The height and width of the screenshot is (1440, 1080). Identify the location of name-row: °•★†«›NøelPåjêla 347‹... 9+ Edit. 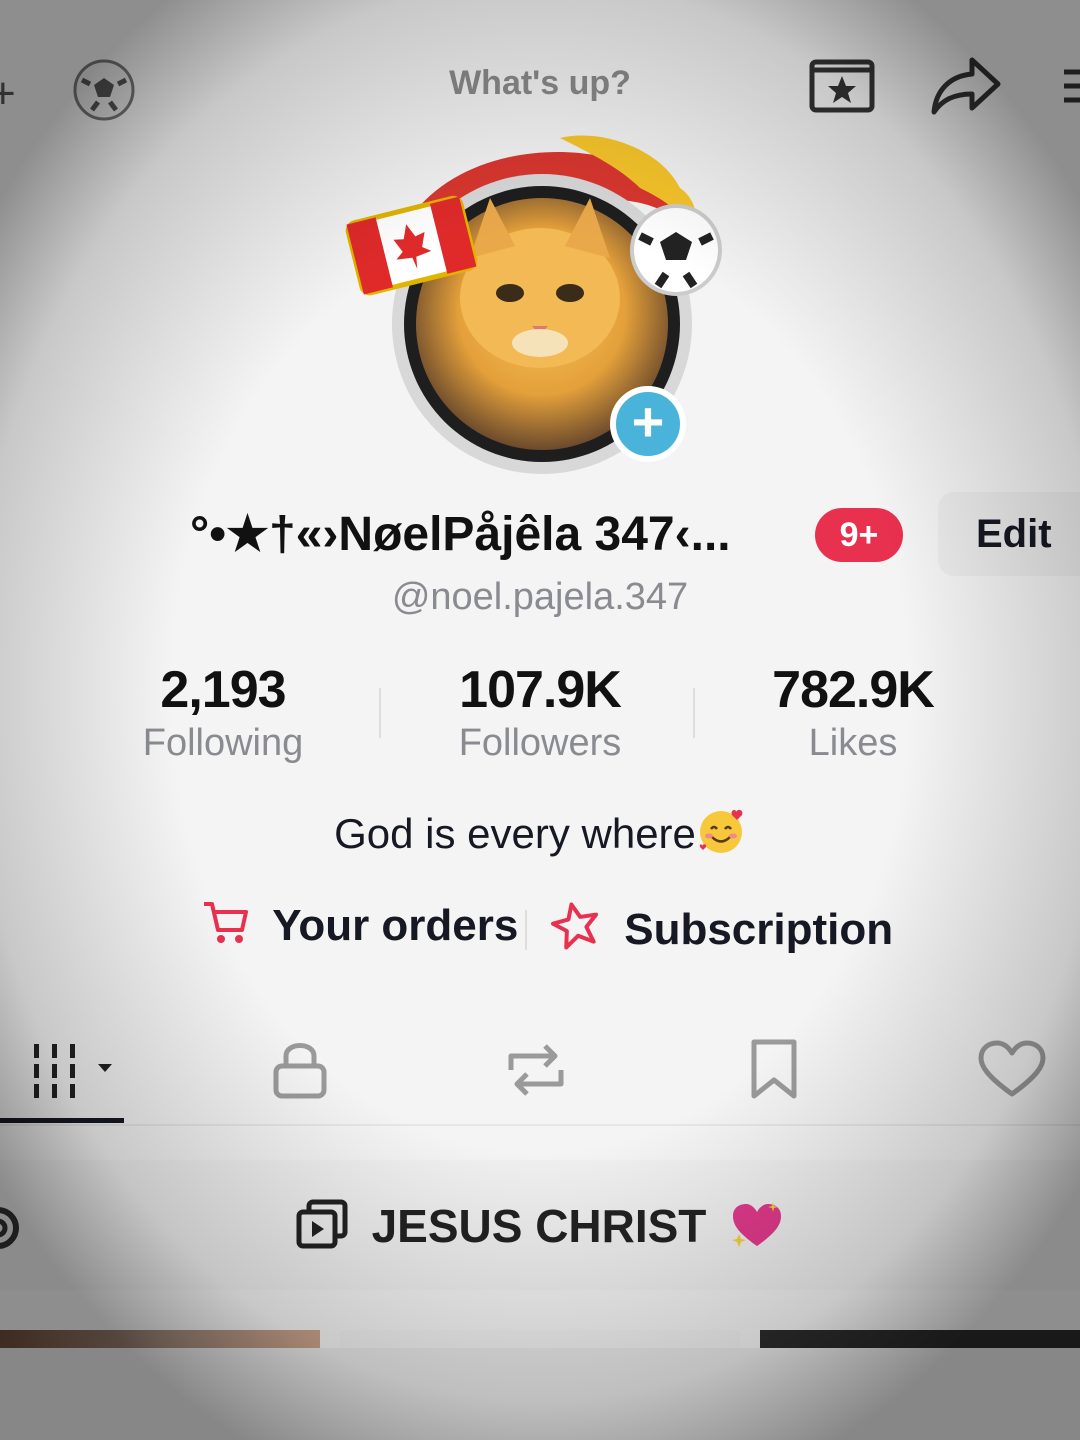
(540, 534).